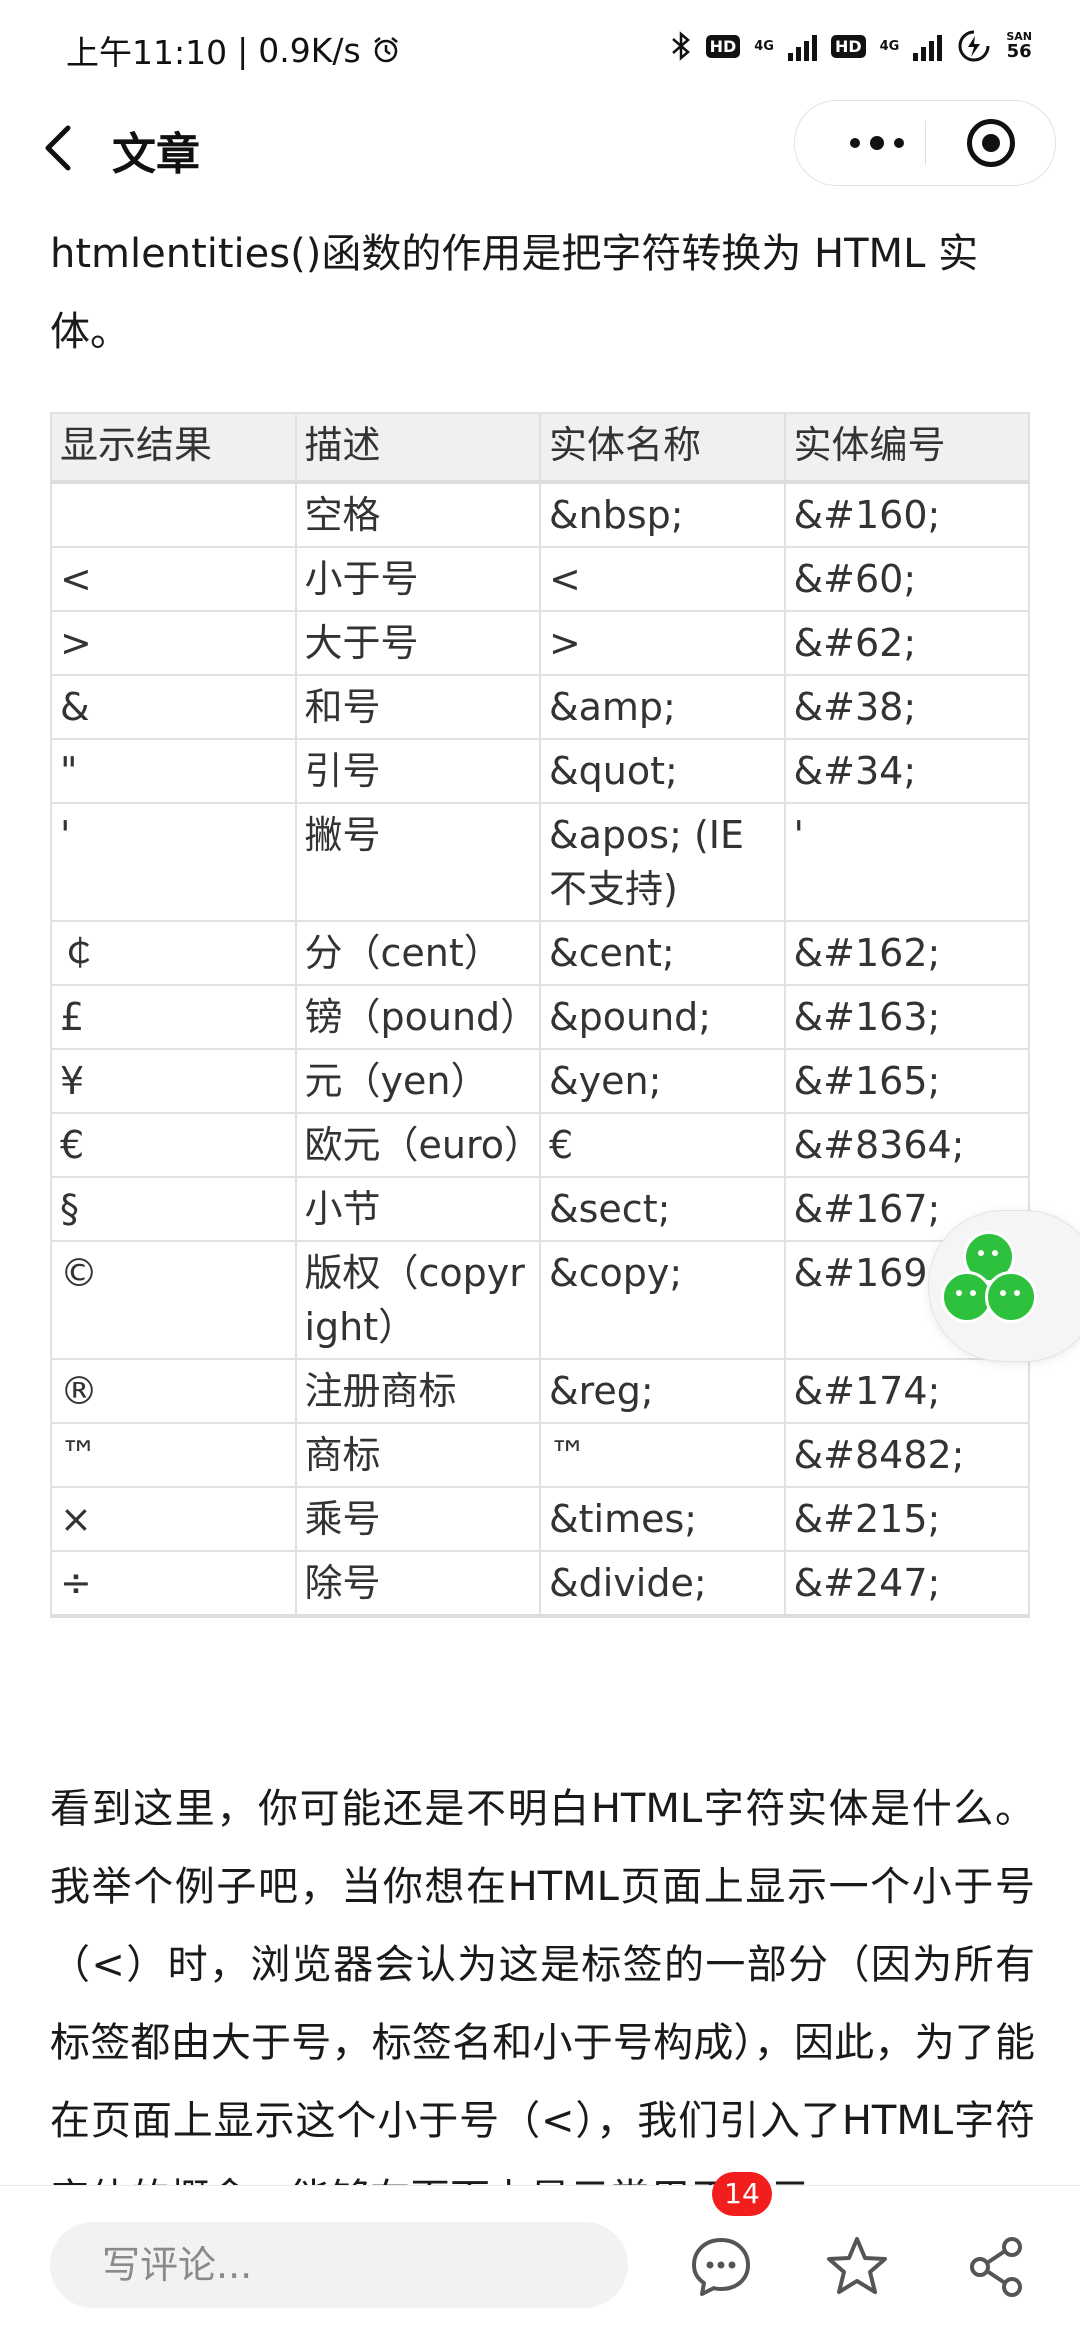  What do you see at coordinates (173, 1584) in the screenshot?
I see `cell-result: ÷` at bounding box center [173, 1584].